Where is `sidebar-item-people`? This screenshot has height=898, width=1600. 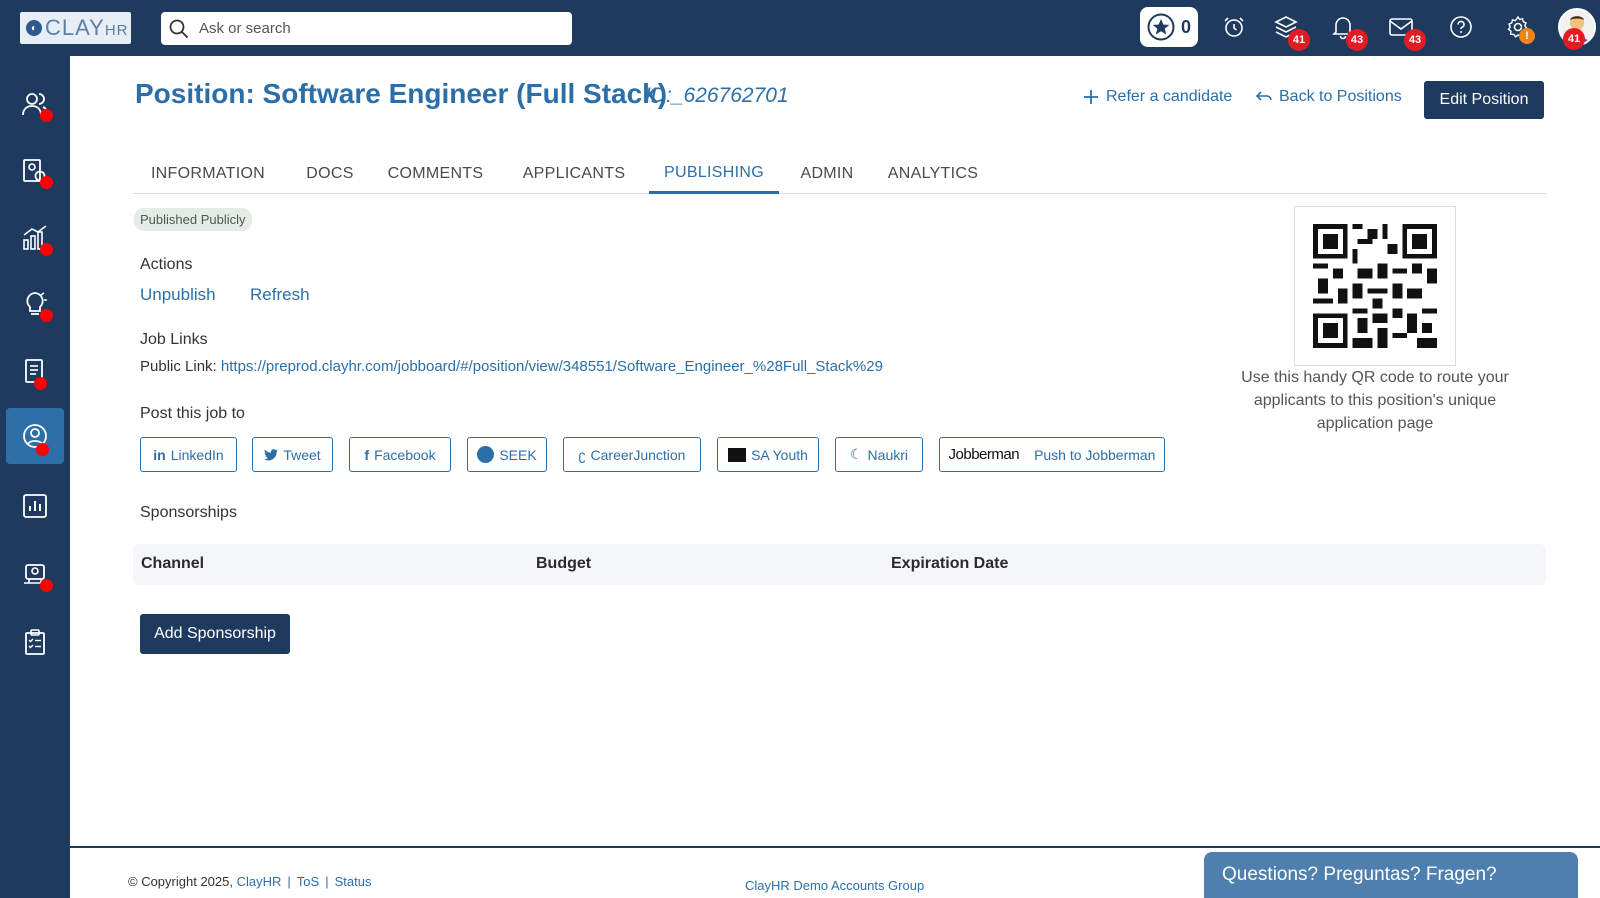
sidebar-item-people is located at coordinates (35, 104).